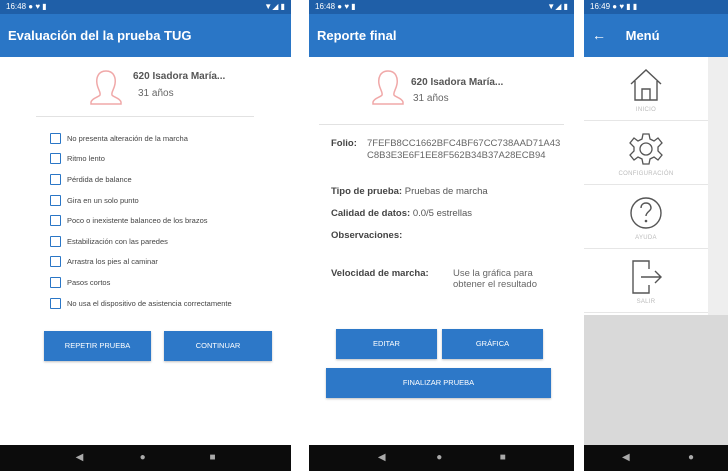 The width and height of the screenshot is (728, 471). What do you see at coordinates (218, 346) in the screenshot?
I see `continue-button: CONTINUAR` at bounding box center [218, 346].